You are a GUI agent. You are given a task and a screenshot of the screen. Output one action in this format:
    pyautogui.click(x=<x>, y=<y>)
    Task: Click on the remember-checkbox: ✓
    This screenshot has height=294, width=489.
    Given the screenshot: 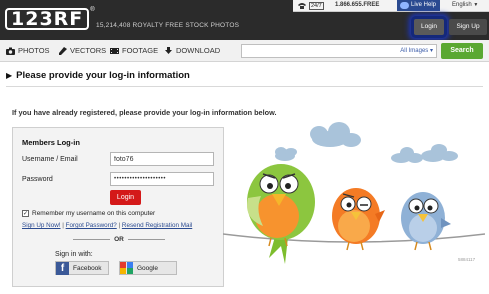 What is the action you would take?
    pyautogui.click(x=25, y=213)
    